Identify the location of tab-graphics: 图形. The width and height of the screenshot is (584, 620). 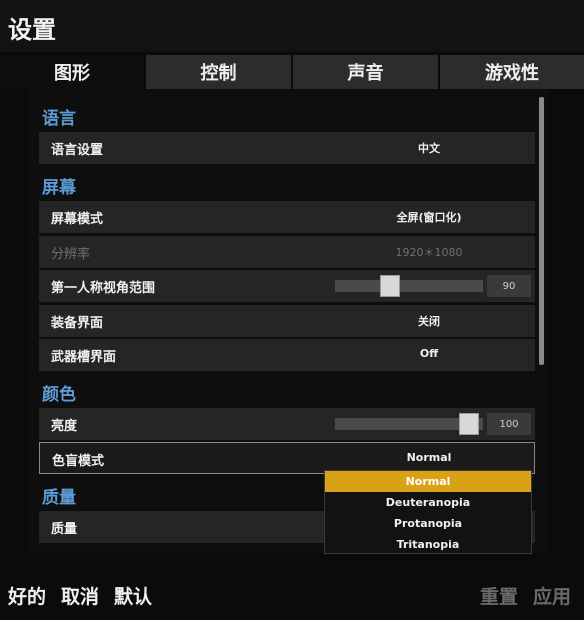
(72, 72).